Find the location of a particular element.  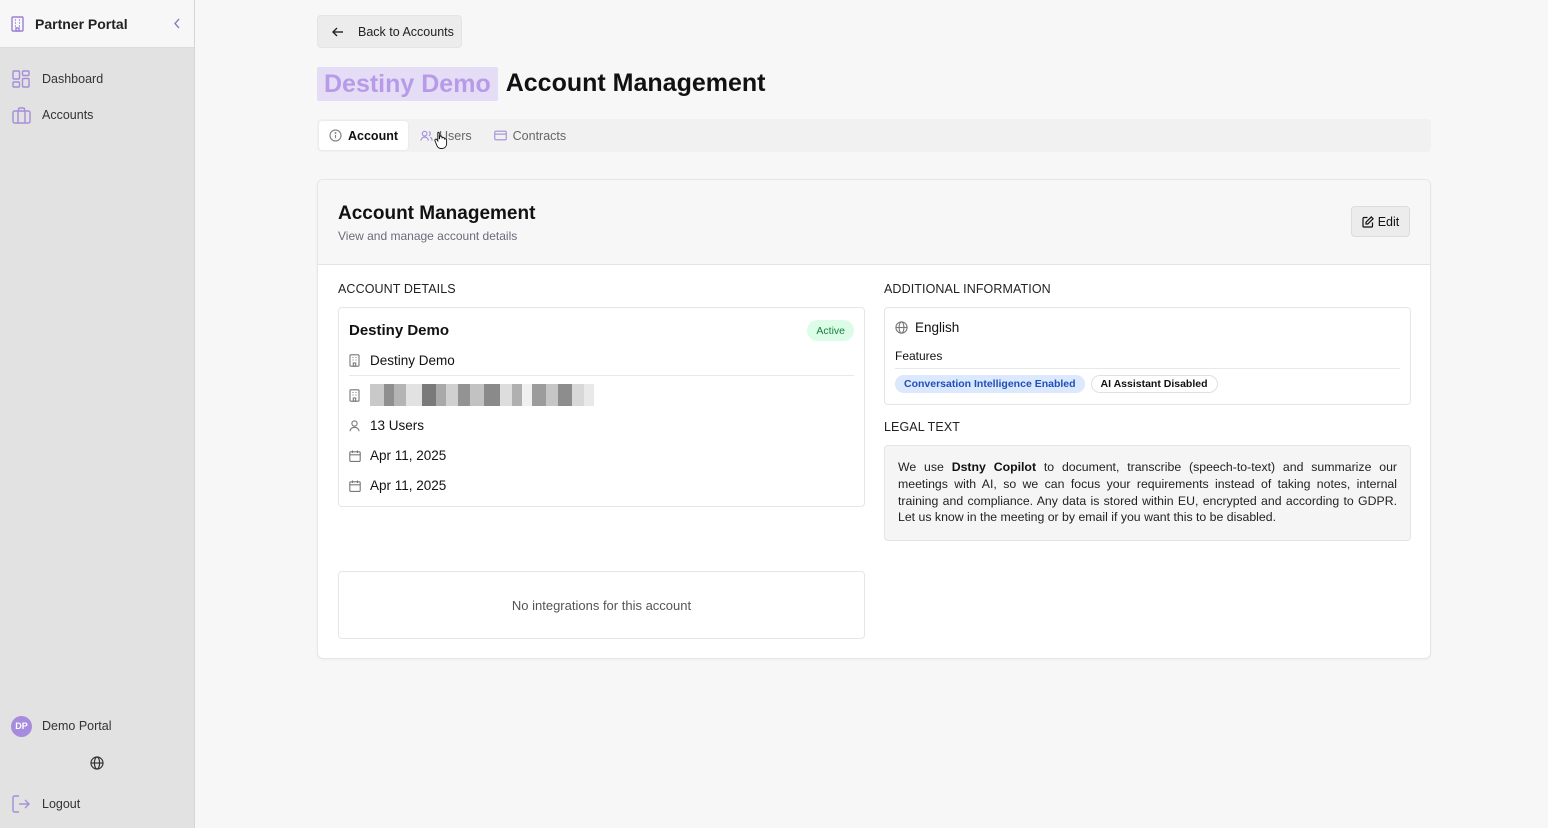

account-brand-name: Destiny Demo is located at coordinates (407, 83).